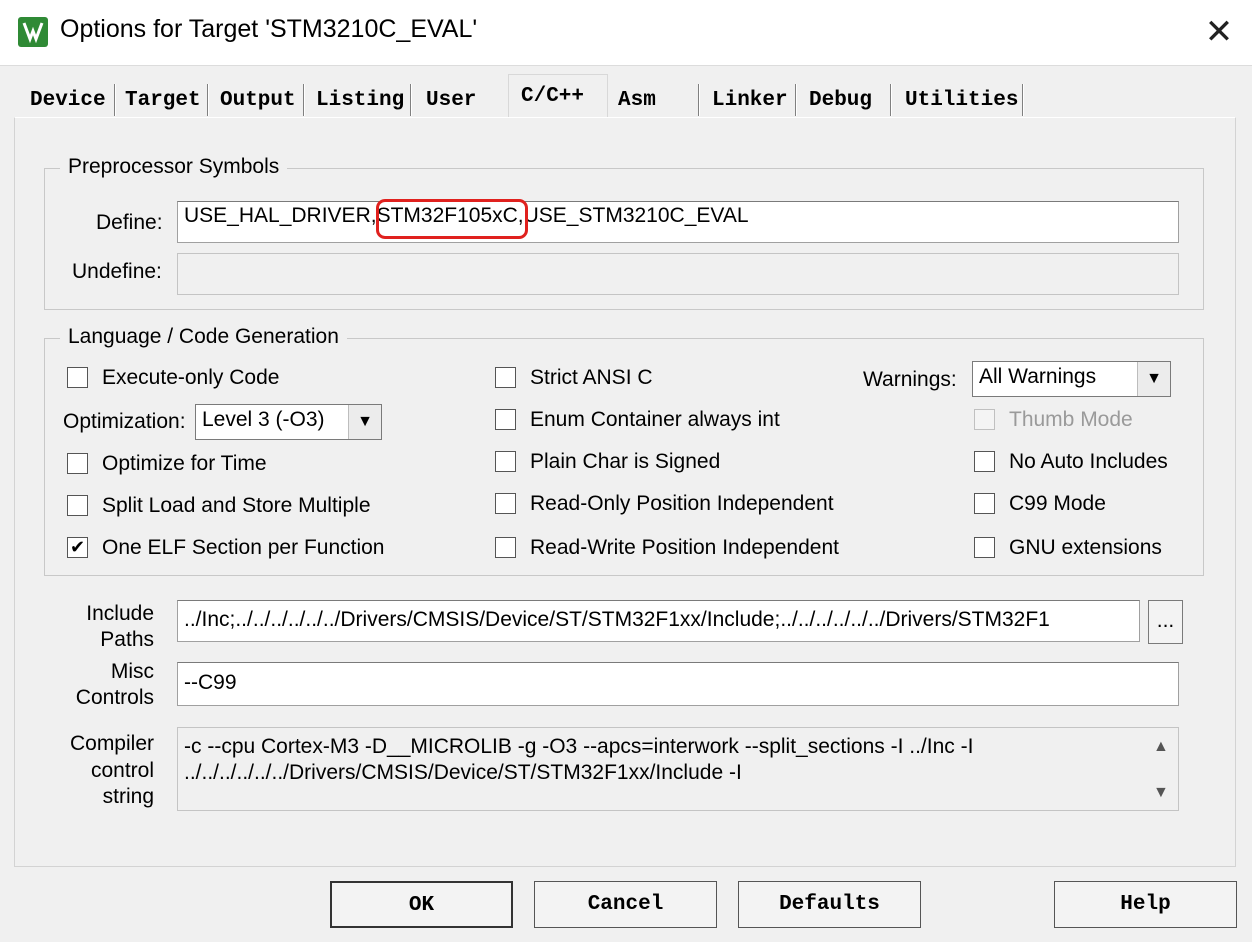 Image resolution: width=1252 pixels, height=942 pixels. Describe the element at coordinates (236, 505) in the screenshot. I see `split-load-label: Split Load and Store Multiple` at that location.